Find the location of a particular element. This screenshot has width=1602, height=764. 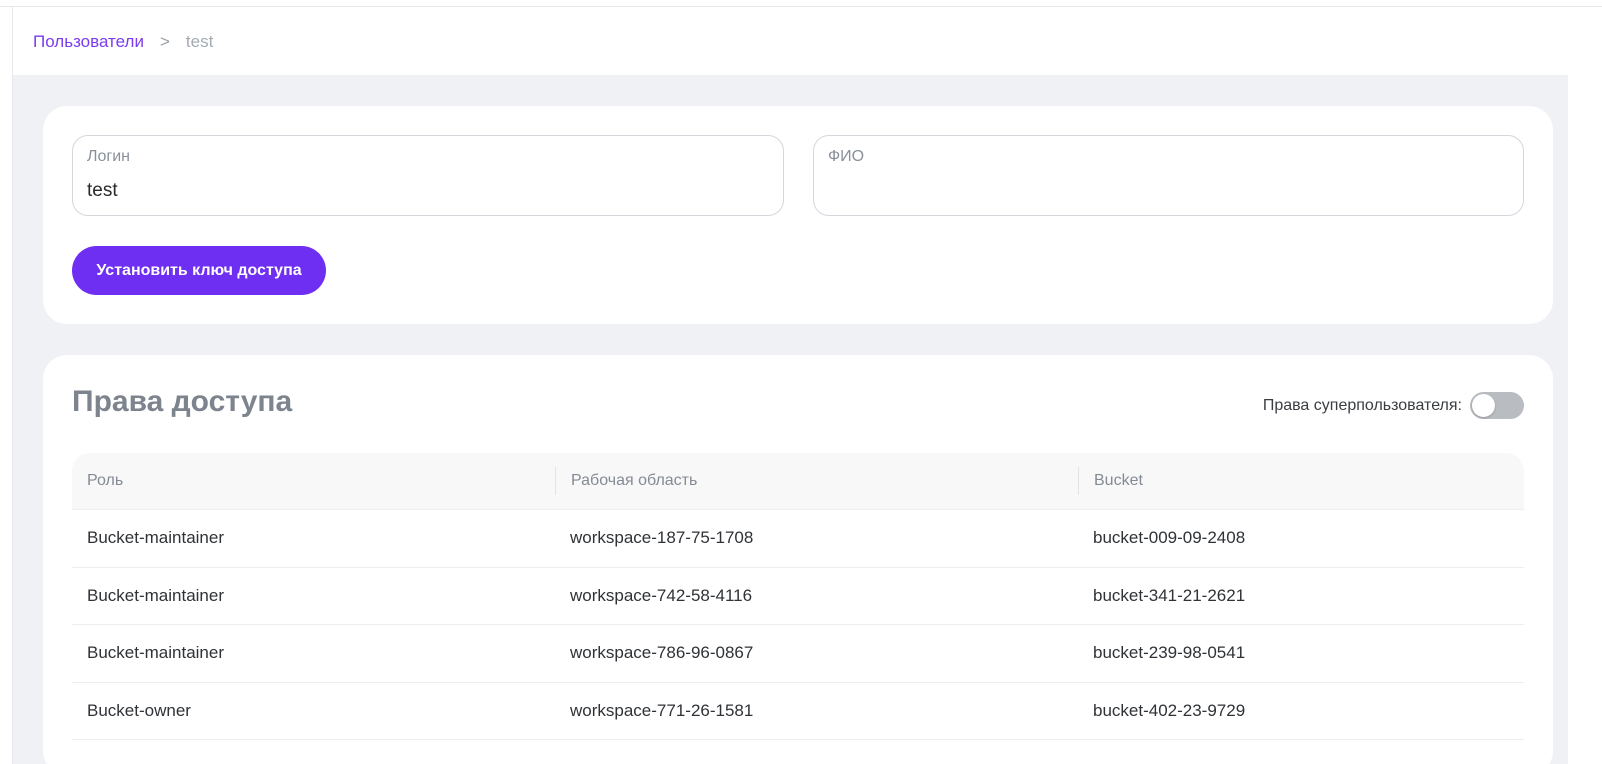

access-rights-title: Права доступа is located at coordinates (182, 401).